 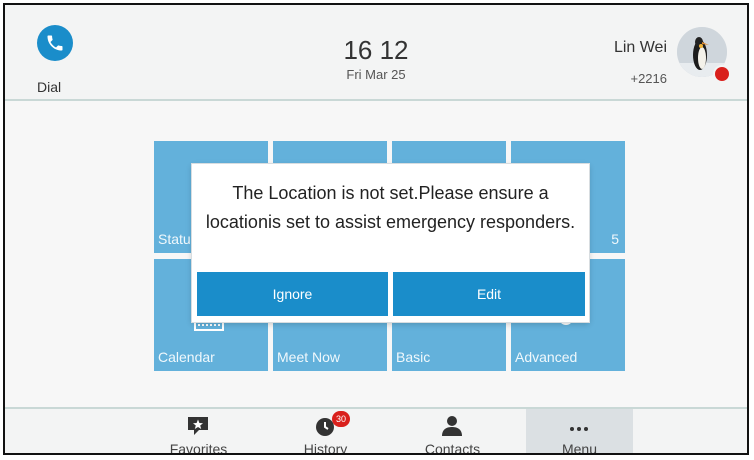 What do you see at coordinates (579, 448) in the screenshot?
I see `softkey-label: Menu` at bounding box center [579, 448].